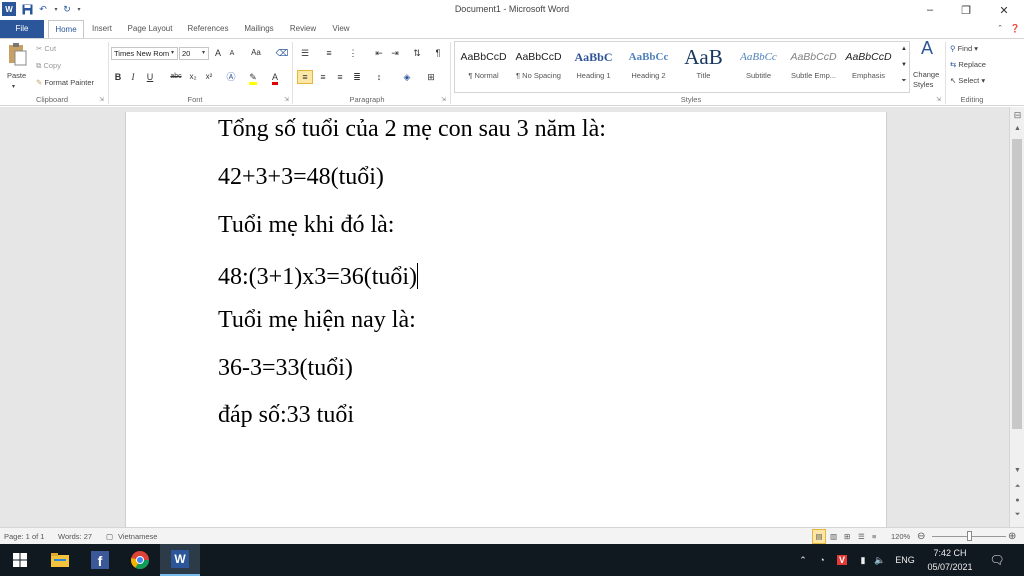 The height and width of the screenshot is (576, 1024). I want to click on change-case-button: Aa, so click(256, 53).